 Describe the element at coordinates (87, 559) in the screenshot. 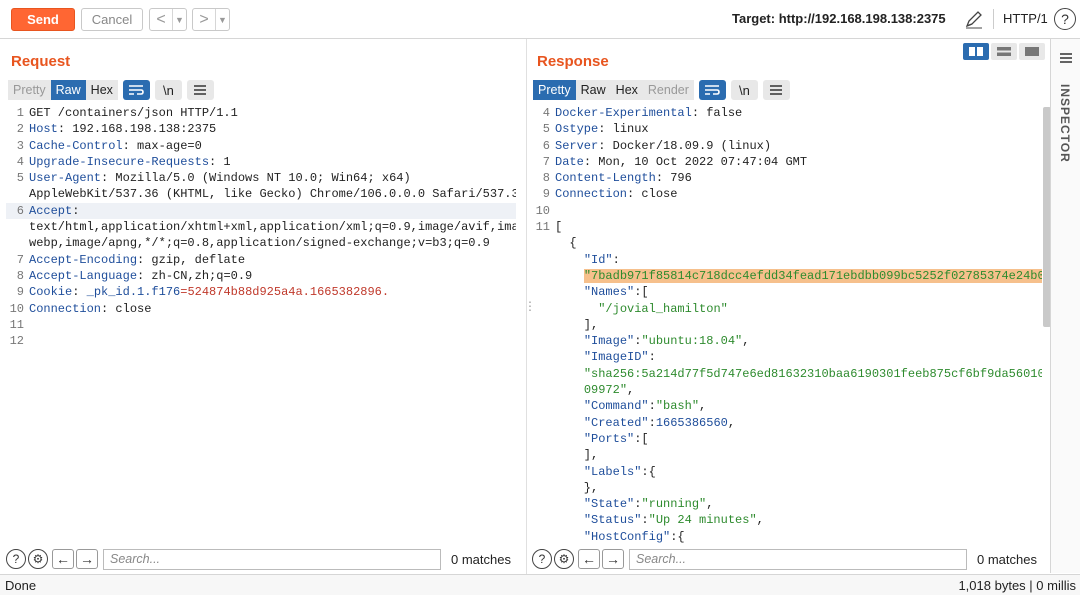

I see `request-search-next-icon: →` at that location.